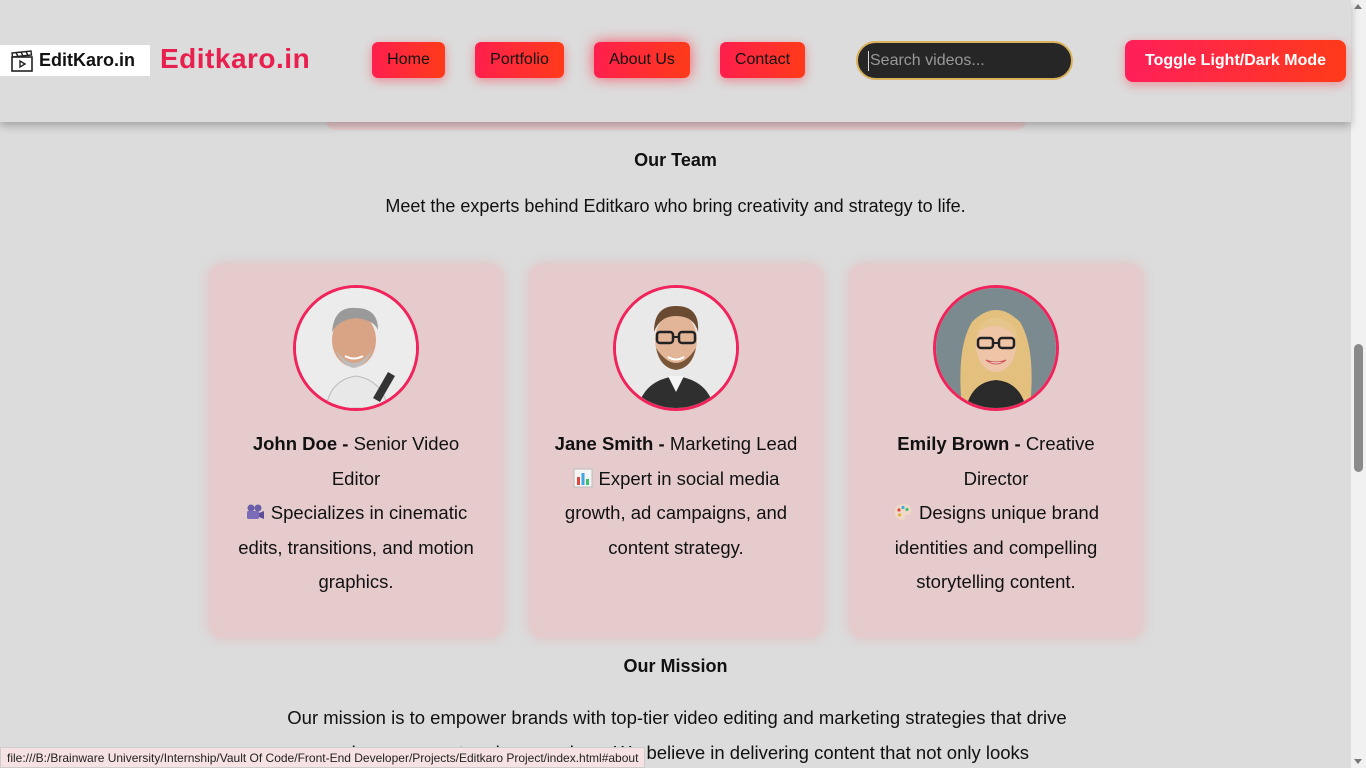  Describe the element at coordinates (295, 443) in the screenshot. I see `member-name: John Doe` at that location.